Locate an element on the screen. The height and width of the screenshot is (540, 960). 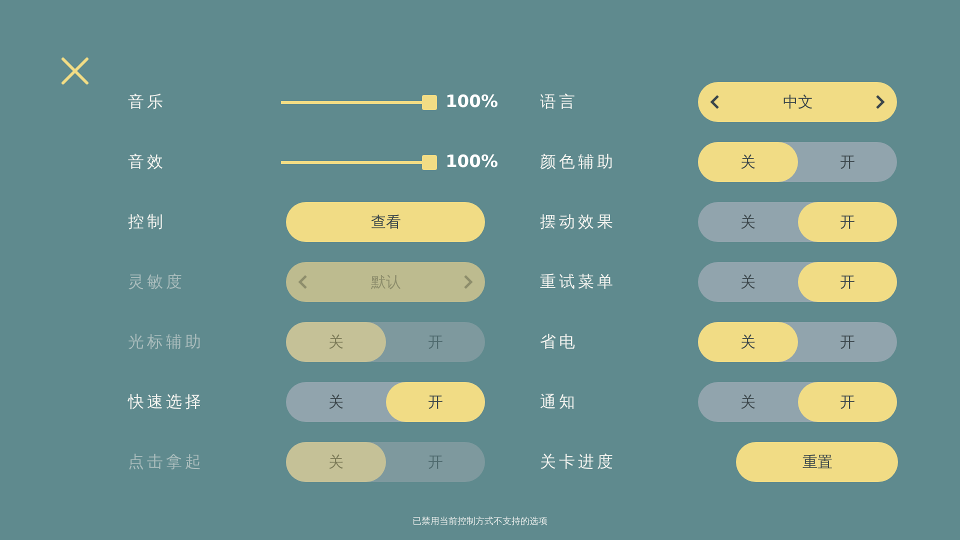
option-selector: 中文 is located at coordinates (798, 102).